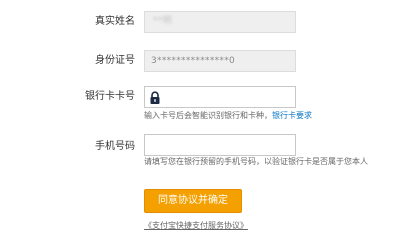  Describe the element at coordinates (115, 21) in the screenshot. I see `name-label: 真实姓名` at that location.